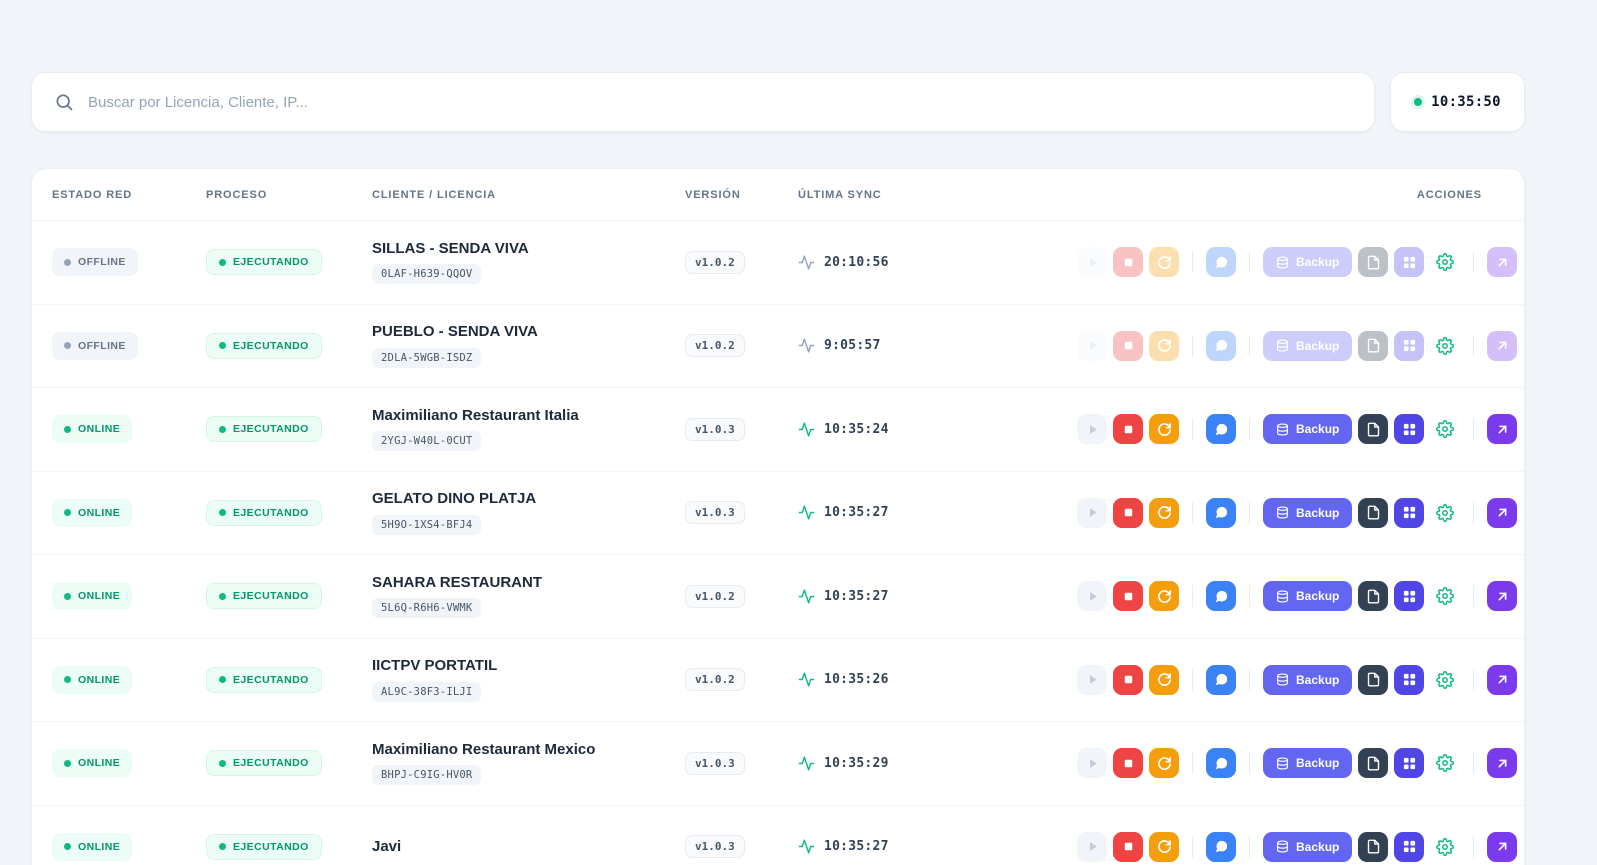  What do you see at coordinates (1318, 345) in the screenshot?
I see `backup-button-label: Backup` at bounding box center [1318, 345].